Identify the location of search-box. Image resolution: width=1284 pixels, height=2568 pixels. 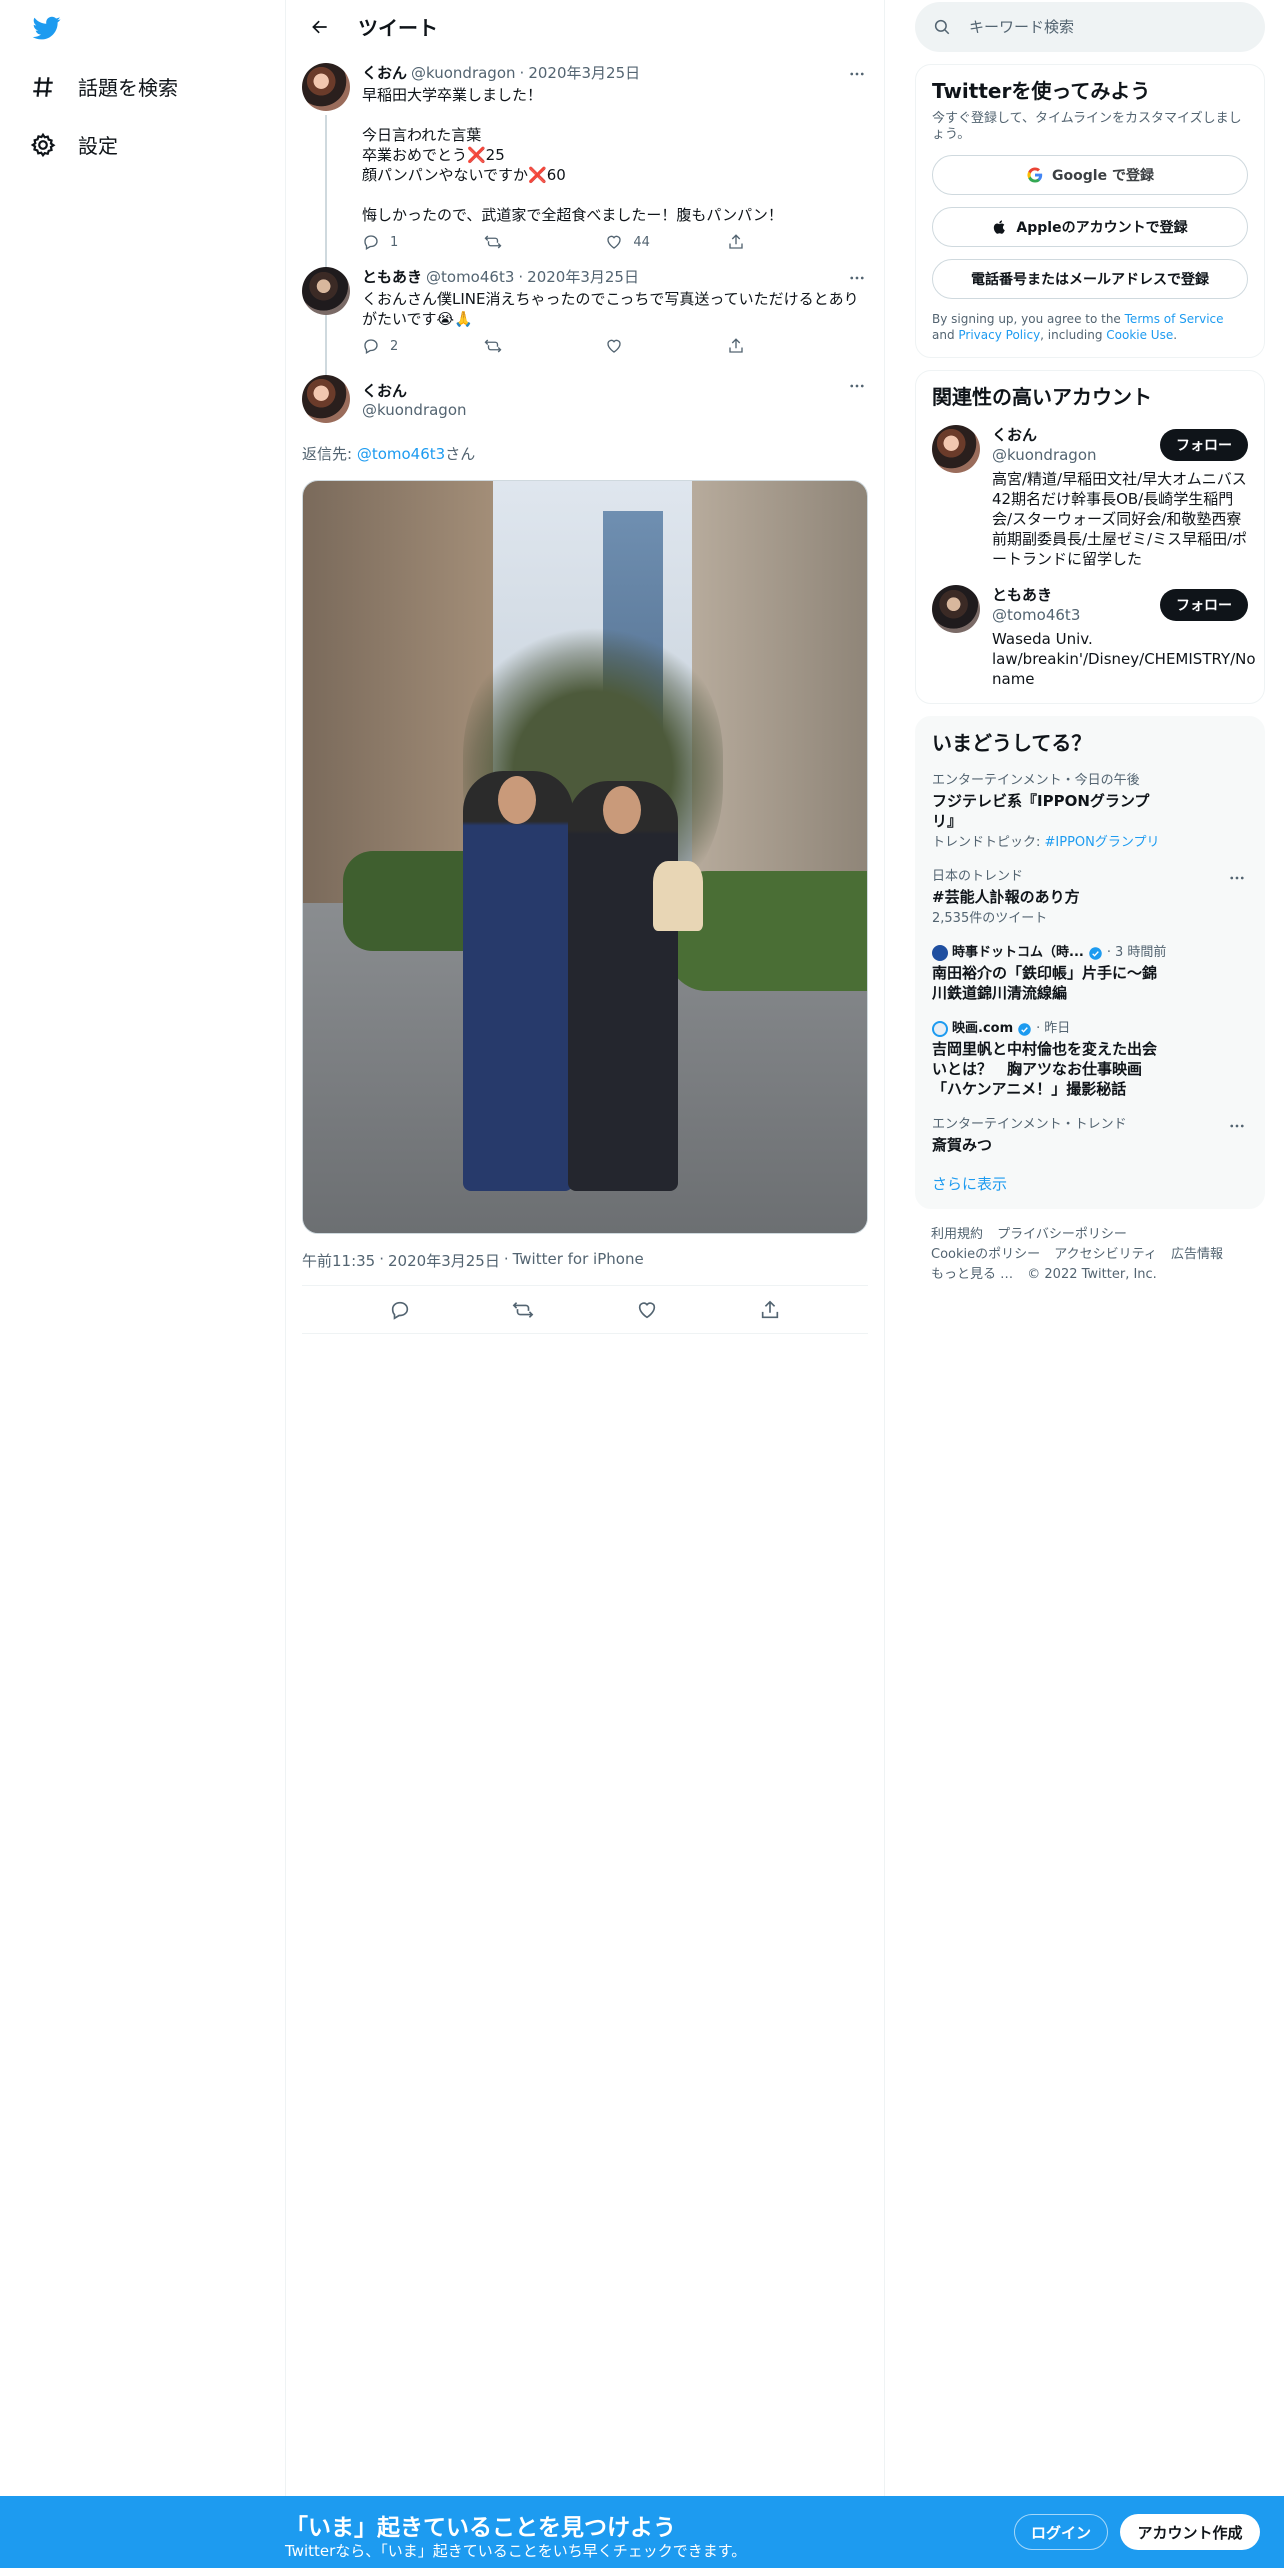
(1090, 27).